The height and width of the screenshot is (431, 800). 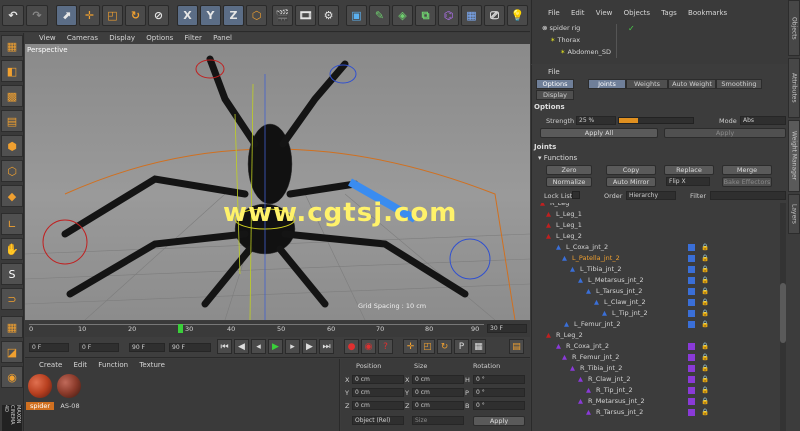 What do you see at coordinates (305, 15) in the screenshot?
I see `render-picture-viewer-icon: 🎞` at bounding box center [305, 15].